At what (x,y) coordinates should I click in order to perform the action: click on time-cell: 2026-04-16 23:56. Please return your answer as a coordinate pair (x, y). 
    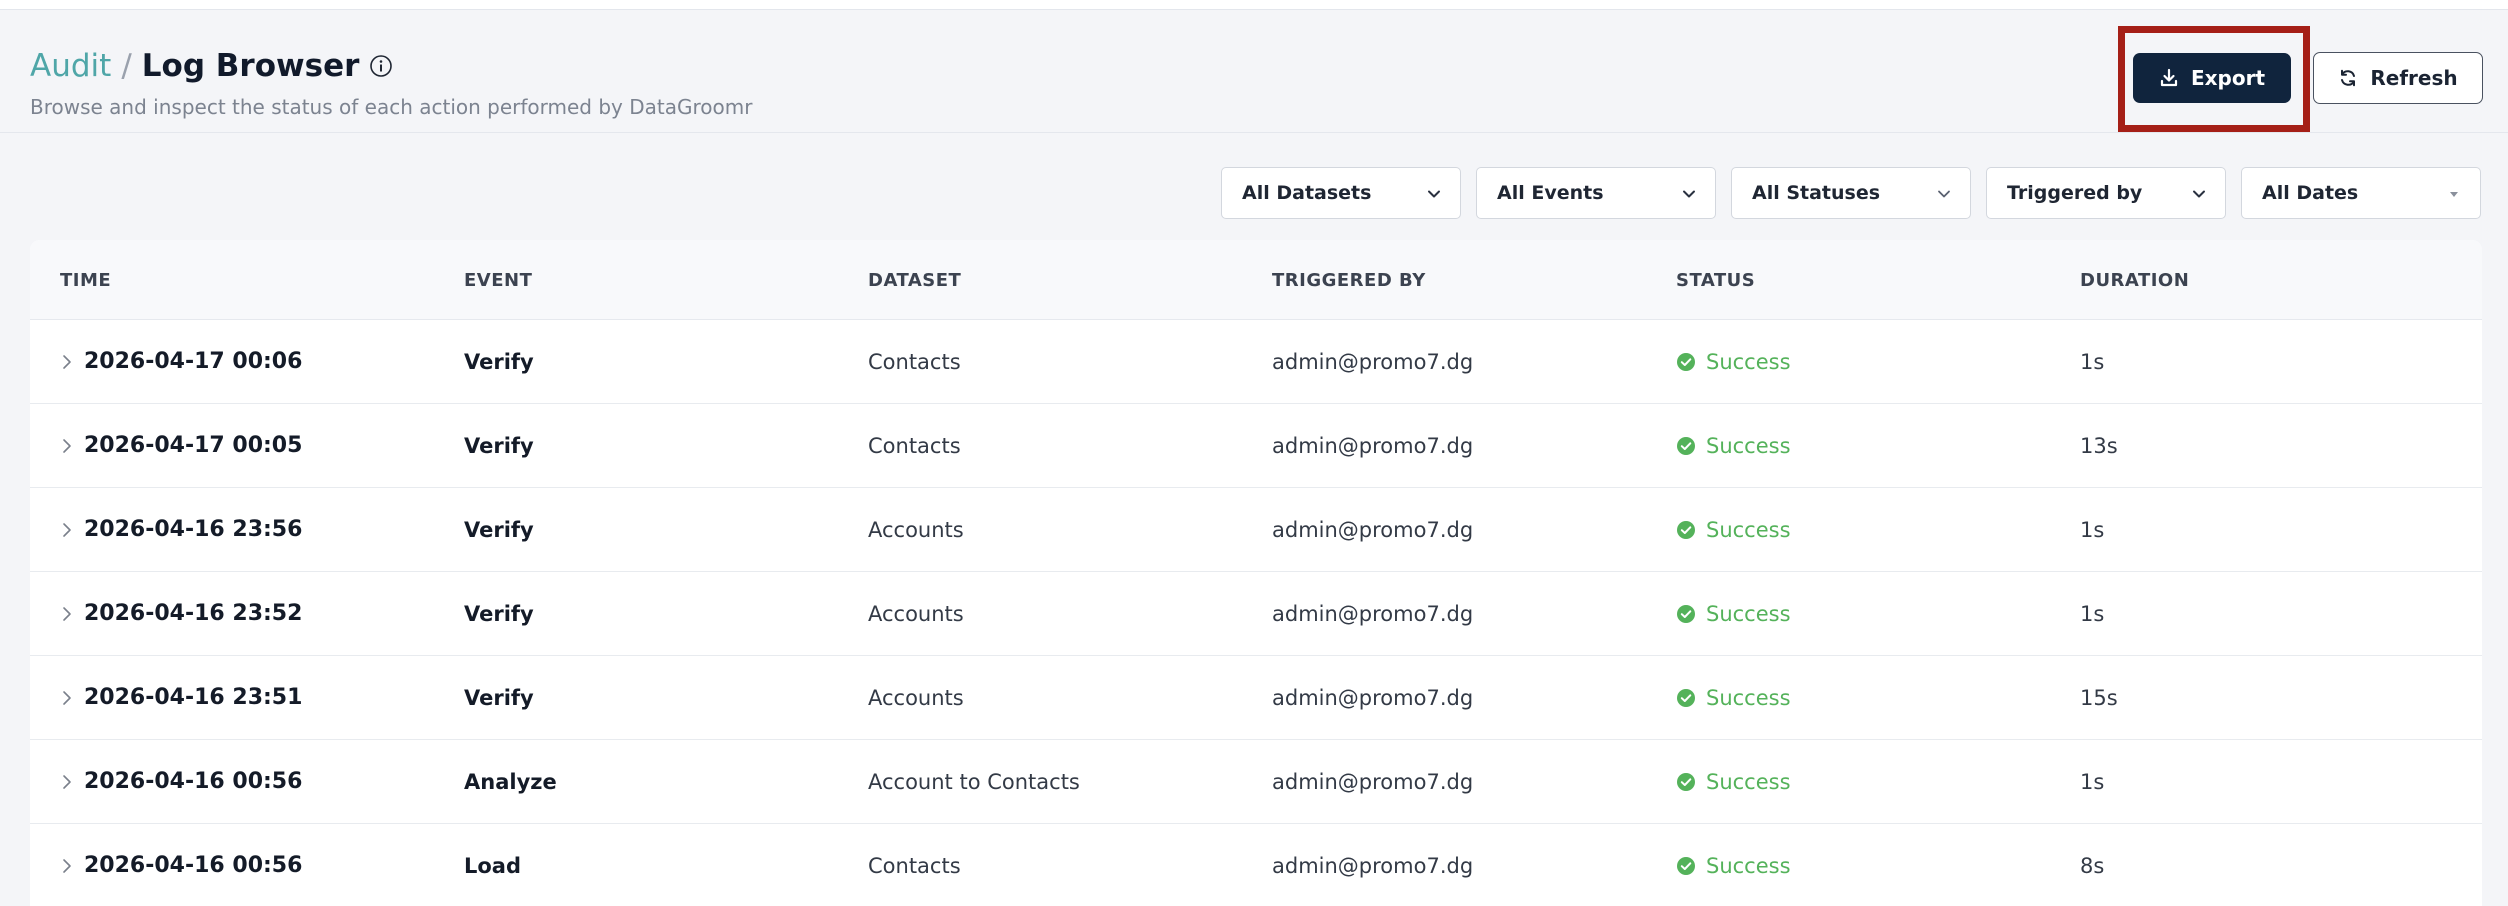
    Looking at the image, I should click on (181, 529).